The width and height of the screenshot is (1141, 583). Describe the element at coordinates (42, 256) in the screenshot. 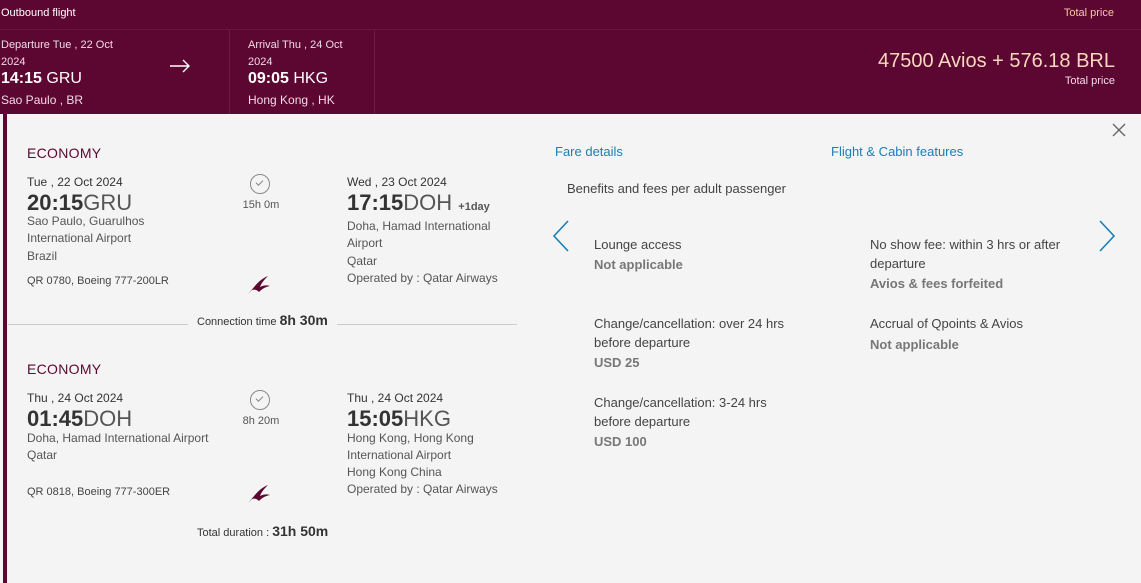

I see `segment-1-dep-country: Brazil` at that location.